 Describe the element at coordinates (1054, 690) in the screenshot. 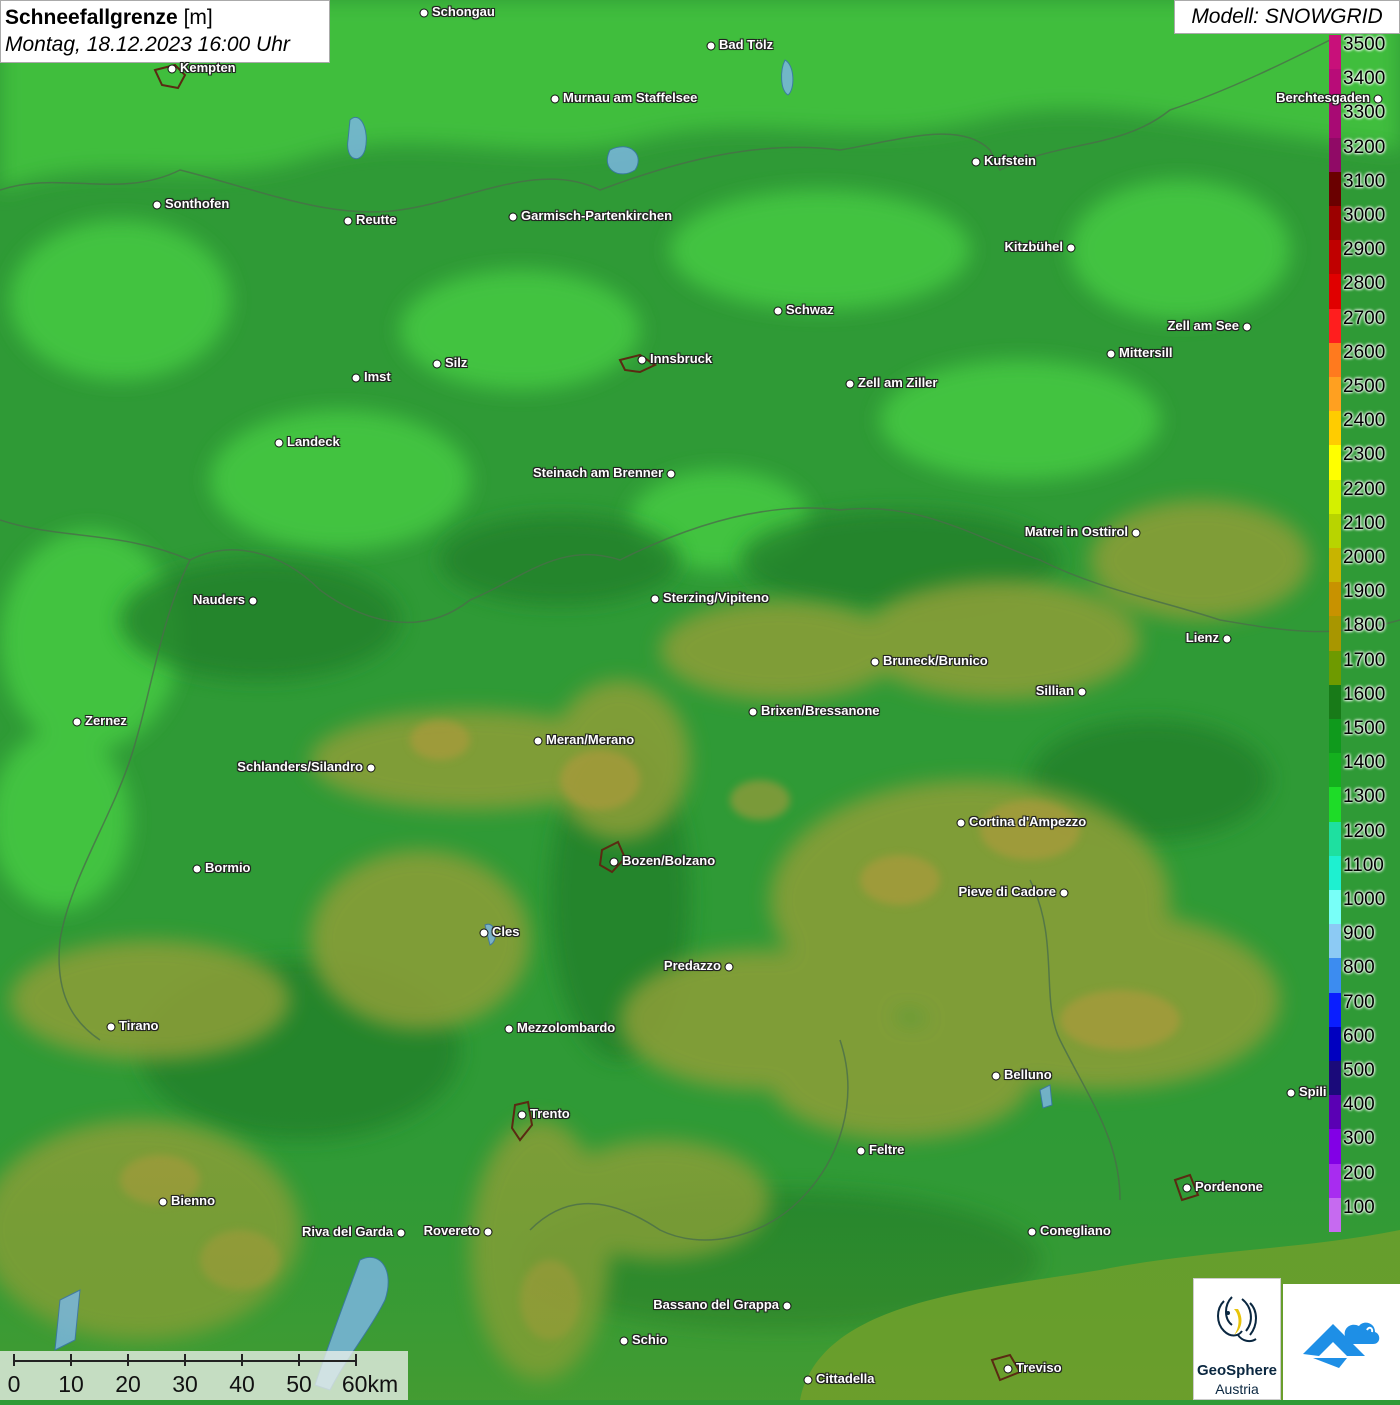

I see `city-name: Sillian` at that location.